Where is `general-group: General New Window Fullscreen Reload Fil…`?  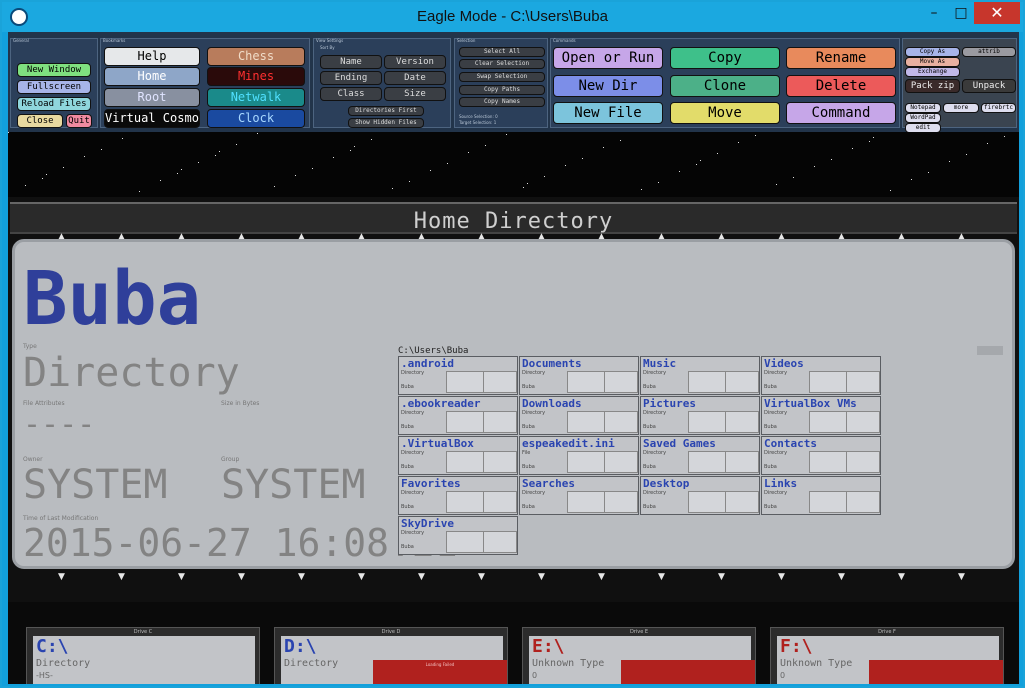
general-group: General New Window Fullscreen Reload Fil… is located at coordinates (54, 83).